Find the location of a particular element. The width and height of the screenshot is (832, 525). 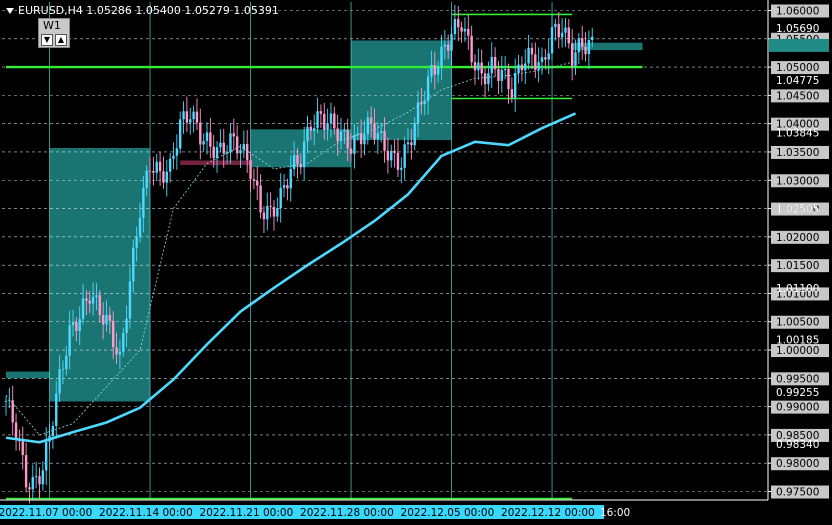

timeframe-widget: W1 ▼ ▲ is located at coordinates (54, 33).